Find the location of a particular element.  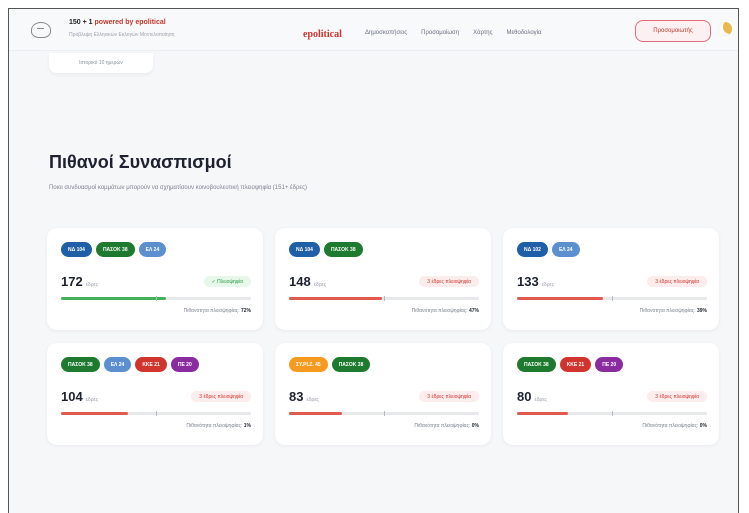

majority-probability: Πιθανότητα πλειοψηφίας: 72% is located at coordinates (217, 311).